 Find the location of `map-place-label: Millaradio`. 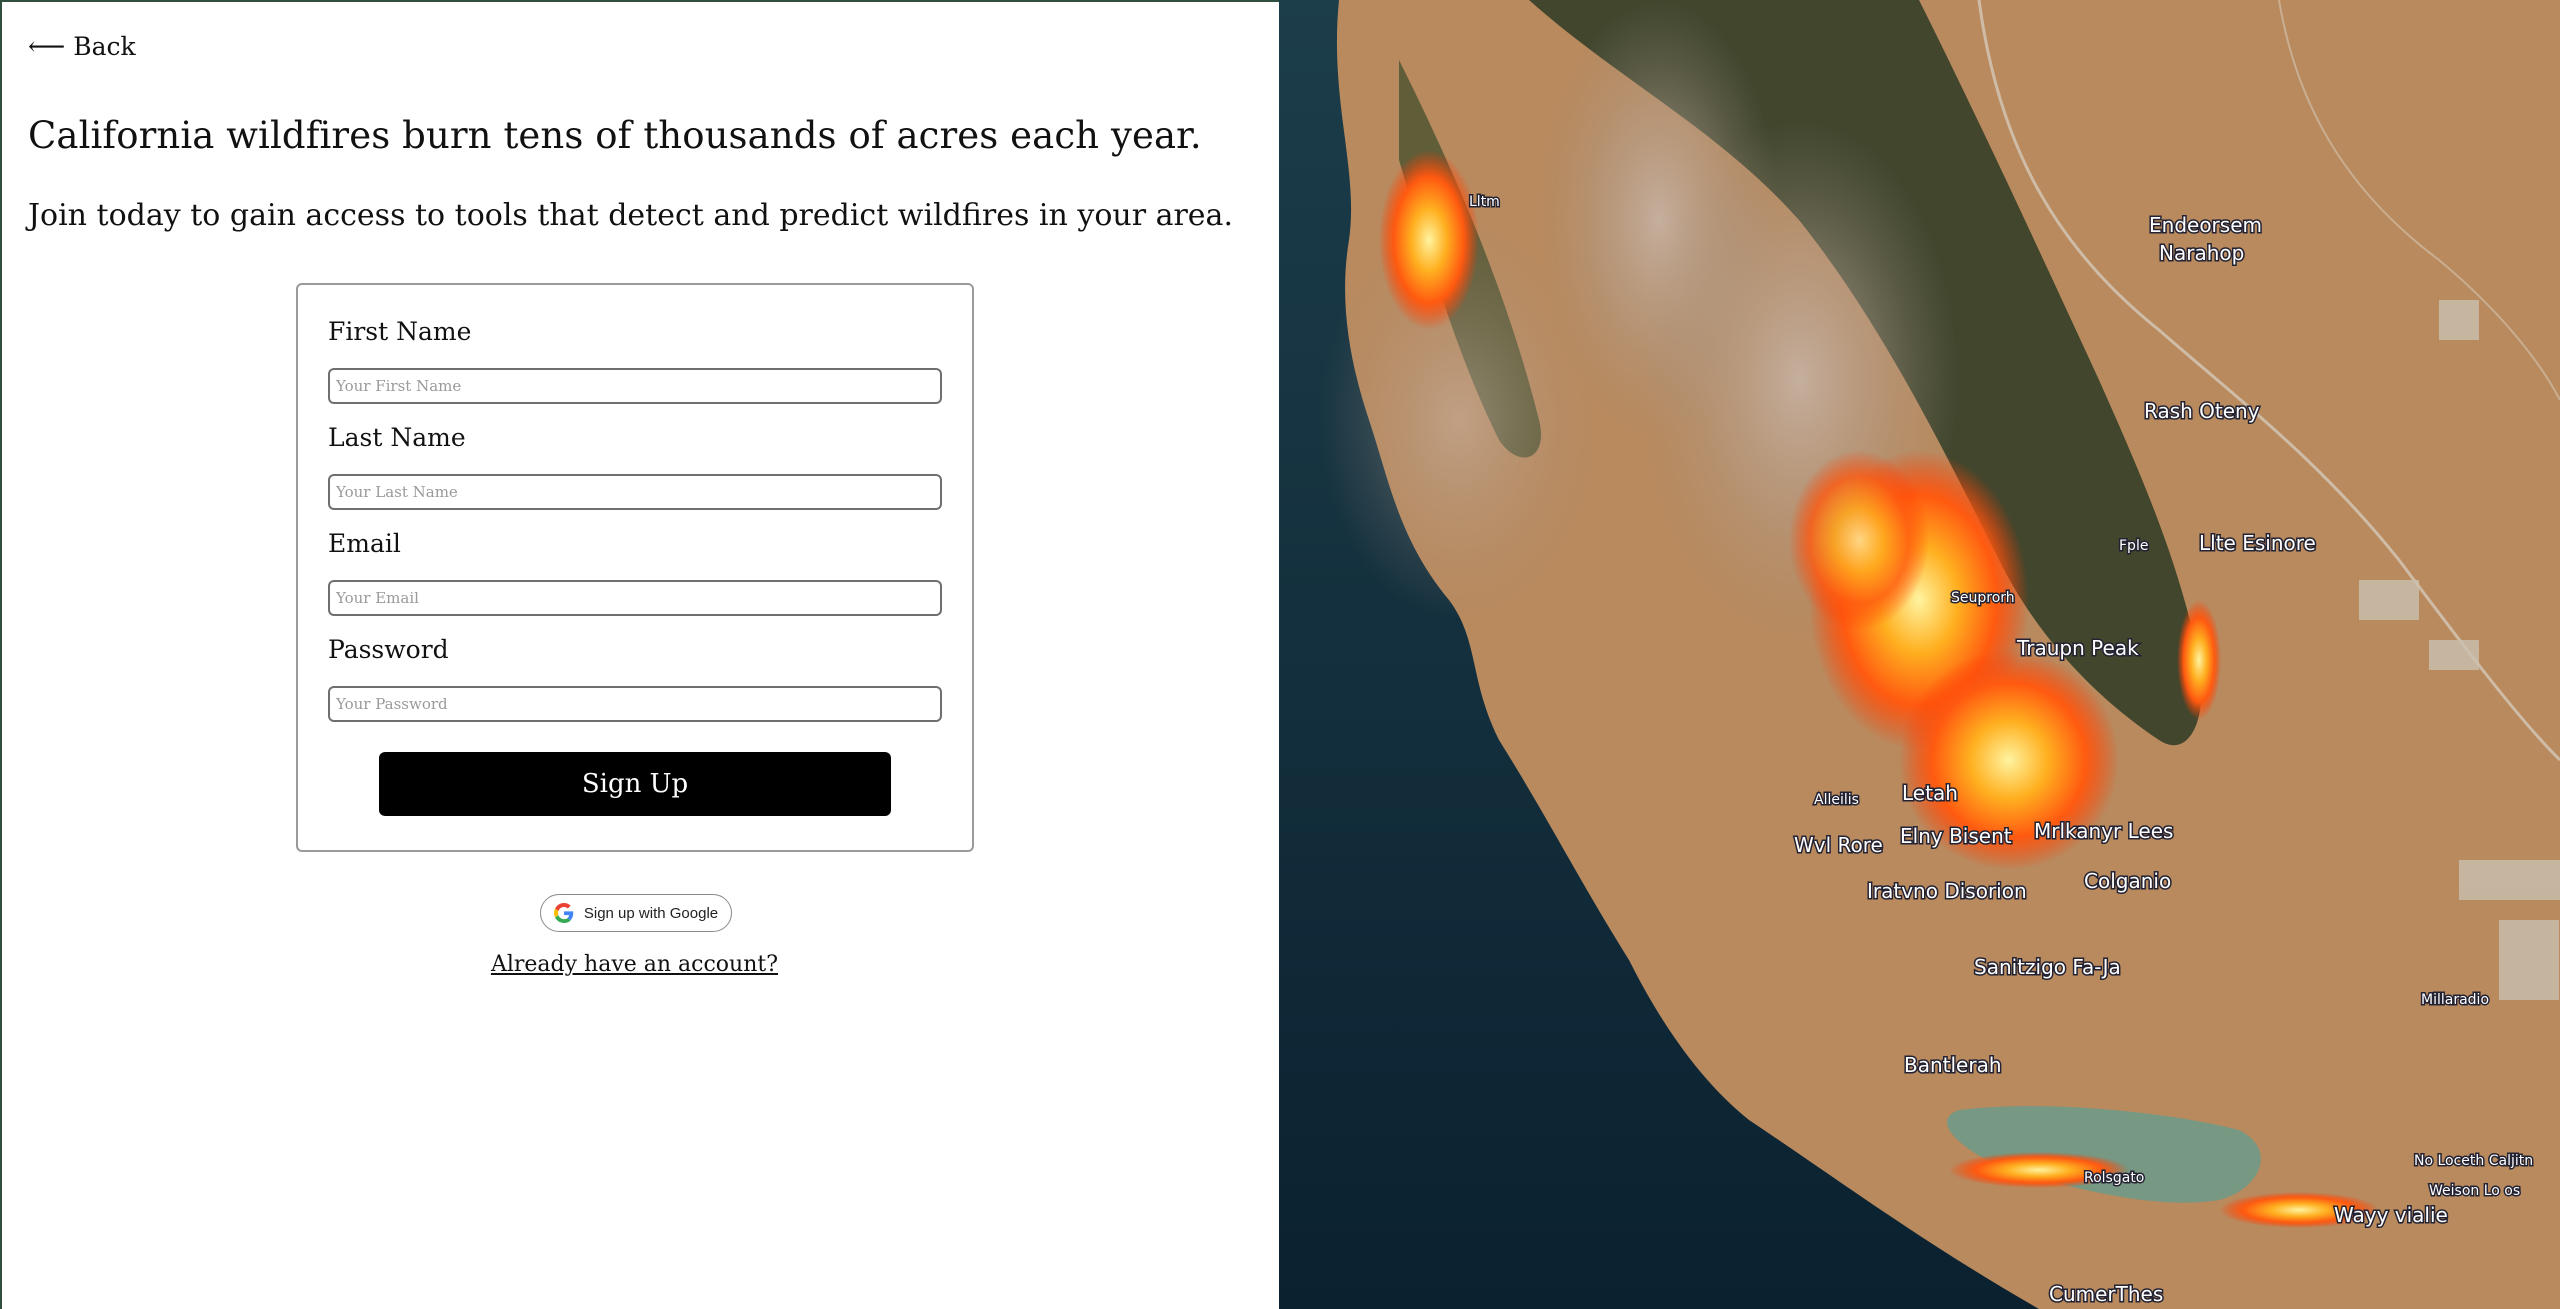

map-place-label: Millaradio is located at coordinates (2455, 1000).